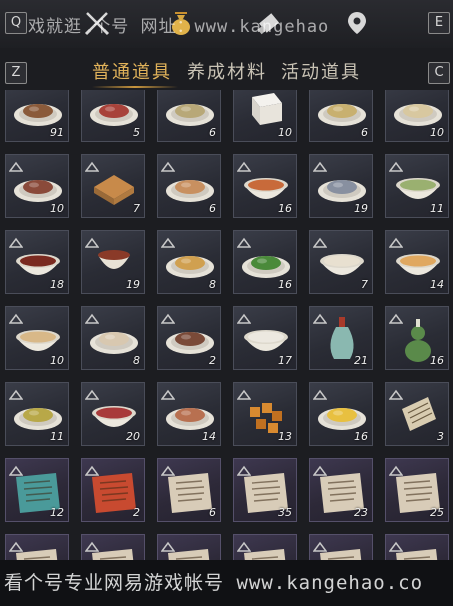 The height and width of the screenshot is (606, 453). What do you see at coordinates (37, 414) in the screenshot?
I see `inventory-slot-fried-rice: 11` at bounding box center [37, 414].